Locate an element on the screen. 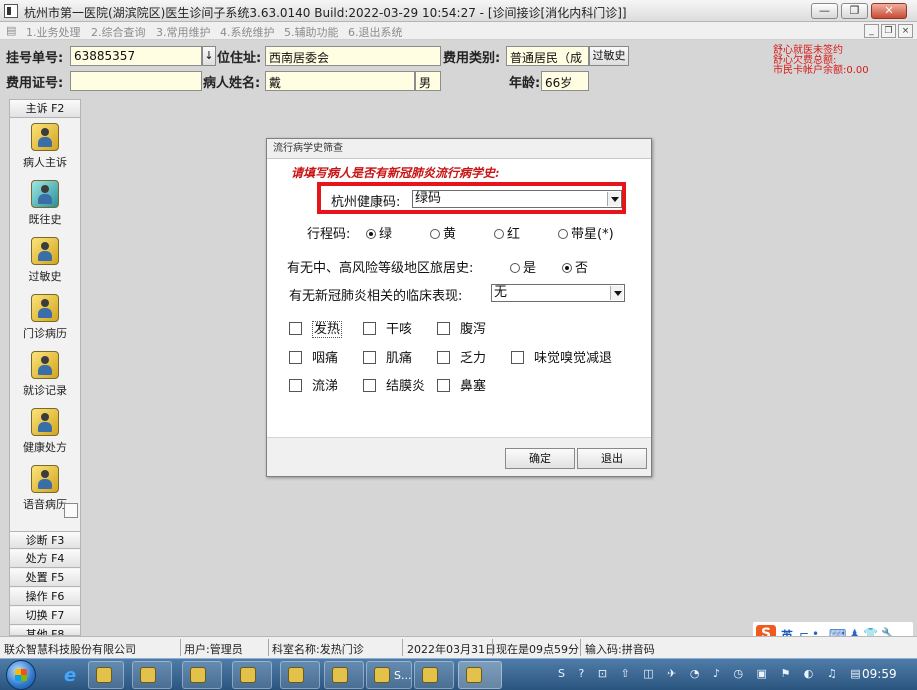 This screenshot has width=917, height=690. window-controls: — ❐ ✕ is located at coordinates (859, 11).